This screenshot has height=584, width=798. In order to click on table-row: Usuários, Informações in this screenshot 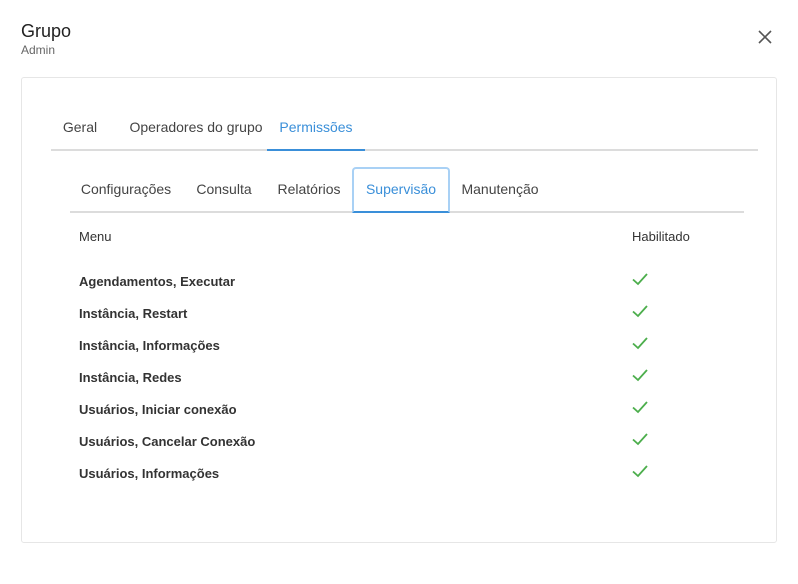, I will do `click(399, 475)`.